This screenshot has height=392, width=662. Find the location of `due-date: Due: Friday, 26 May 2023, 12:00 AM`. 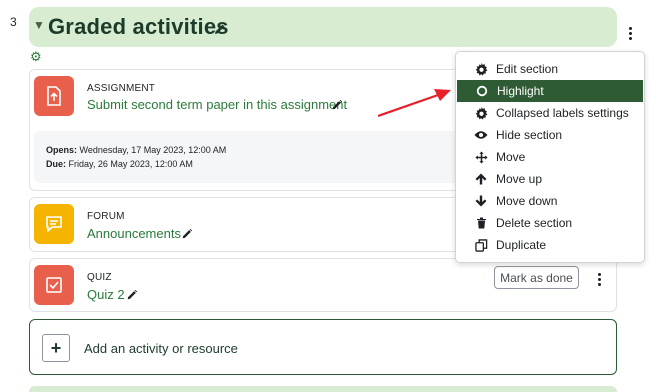

due-date: Due: Friday, 26 May 2023, 12:00 AM is located at coordinates (119, 164).